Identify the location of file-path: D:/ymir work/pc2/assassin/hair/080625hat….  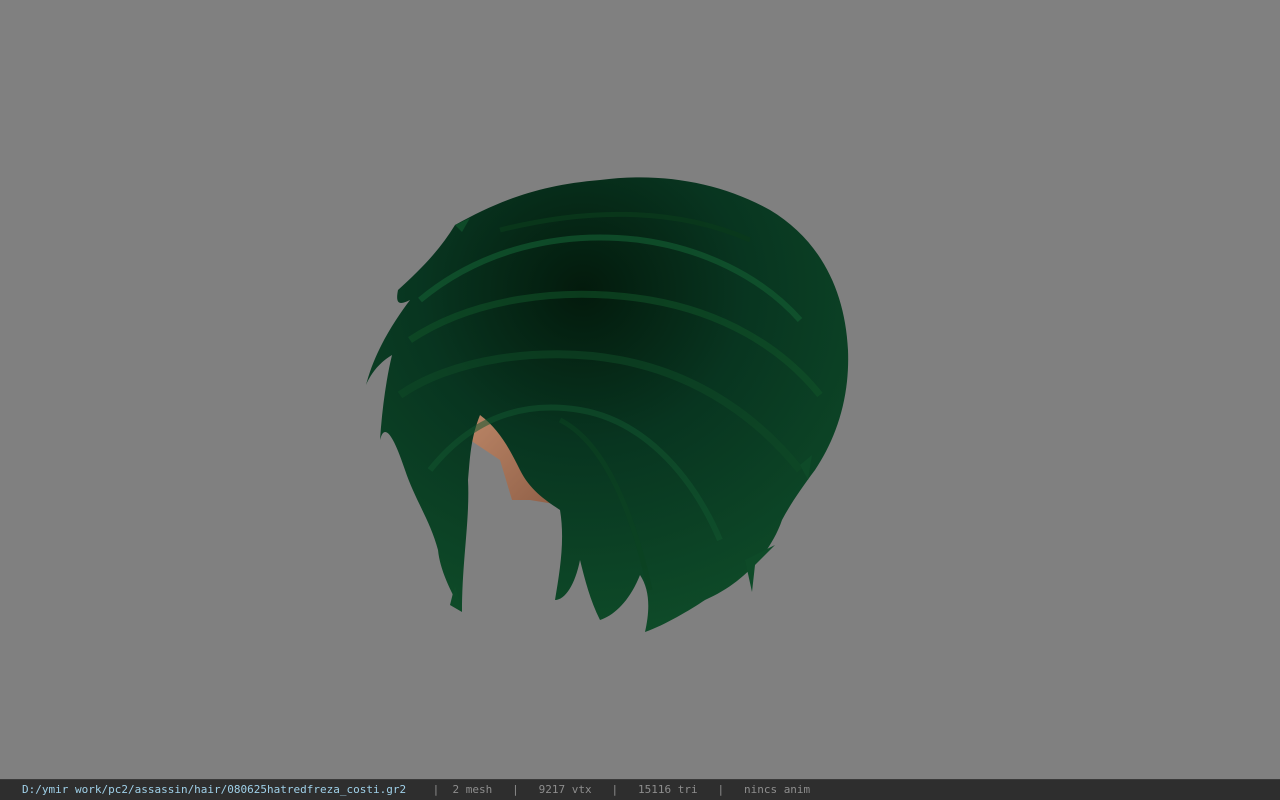
(214, 789).